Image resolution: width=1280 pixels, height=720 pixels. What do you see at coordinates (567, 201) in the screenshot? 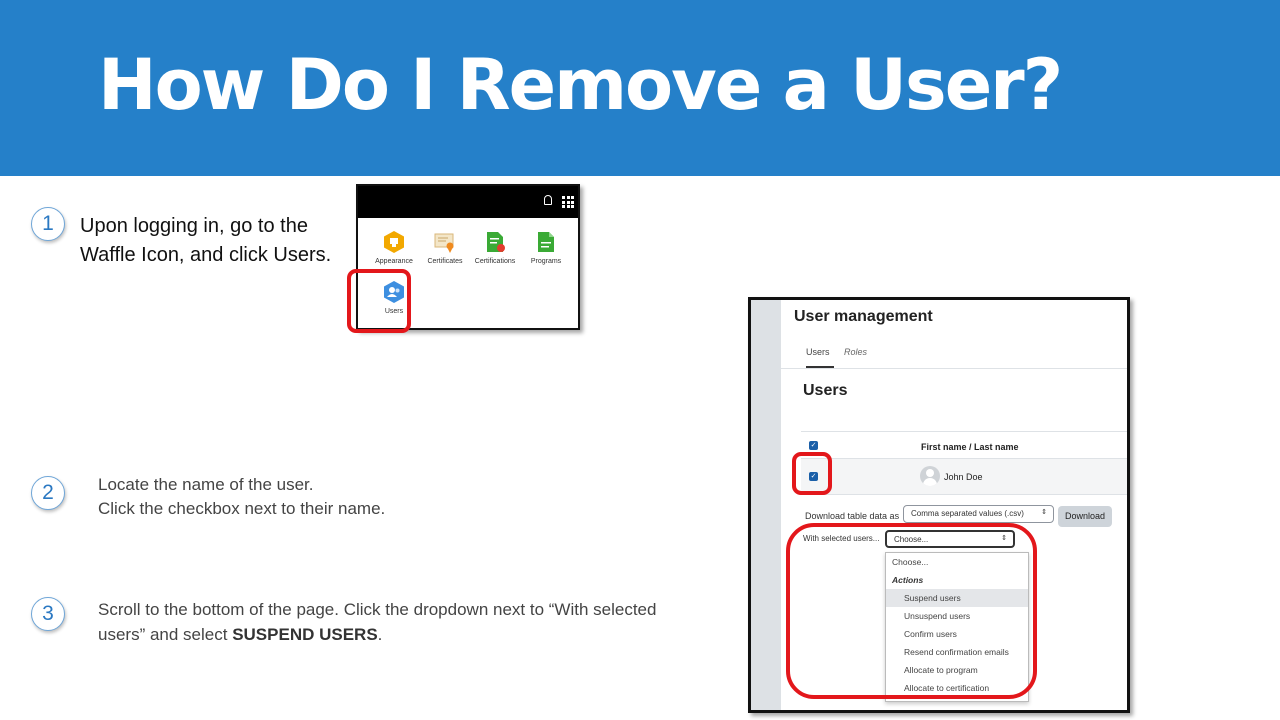
I see `waffle-icon` at bounding box center [567, 201].